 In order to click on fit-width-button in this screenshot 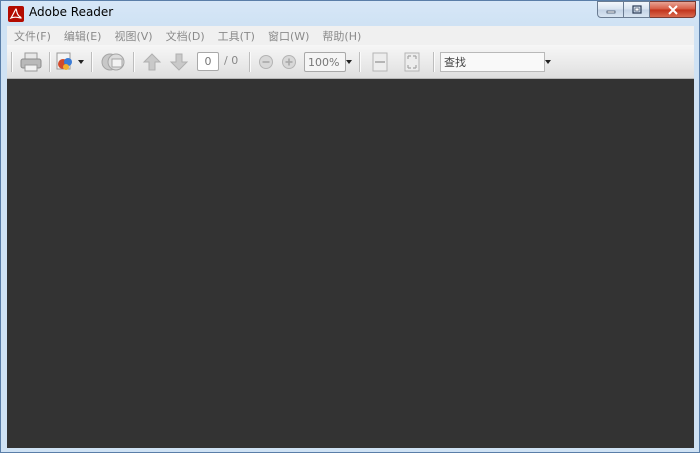, I will do `click(380, 62)`.